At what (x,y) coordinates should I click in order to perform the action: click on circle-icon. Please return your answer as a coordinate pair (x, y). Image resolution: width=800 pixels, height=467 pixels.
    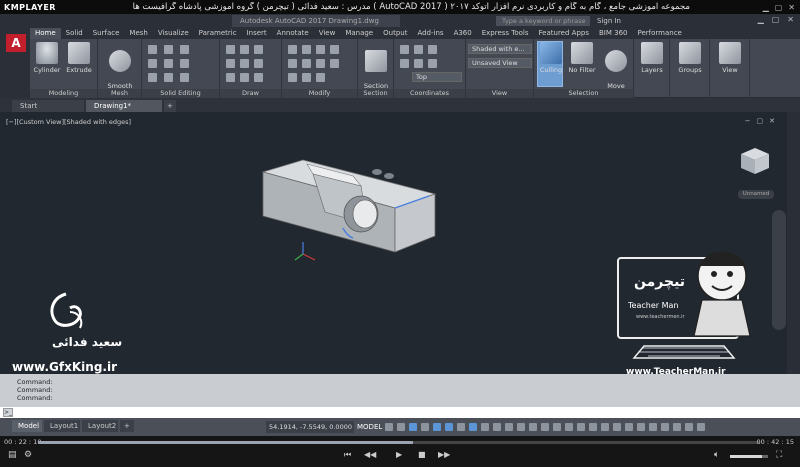
    Looking at the image, I should click on (258, 49).